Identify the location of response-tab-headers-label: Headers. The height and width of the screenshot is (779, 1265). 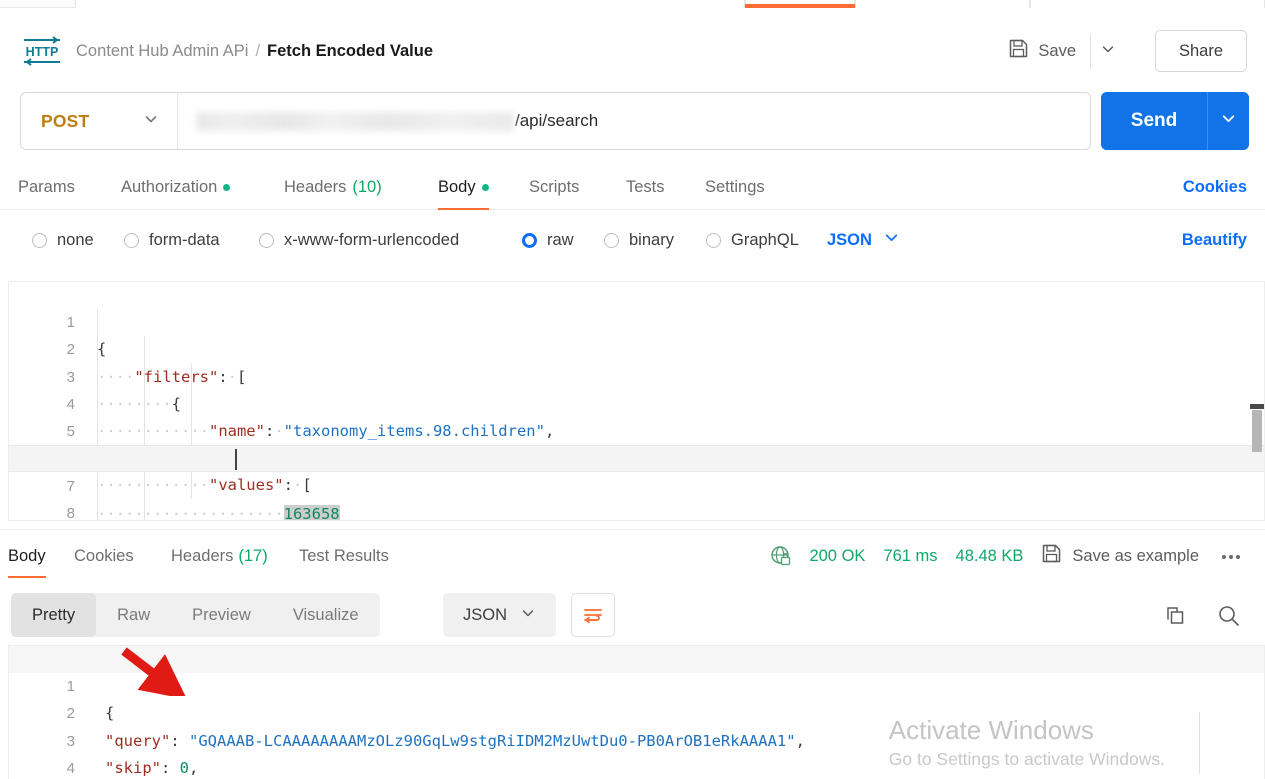
(202, 555).